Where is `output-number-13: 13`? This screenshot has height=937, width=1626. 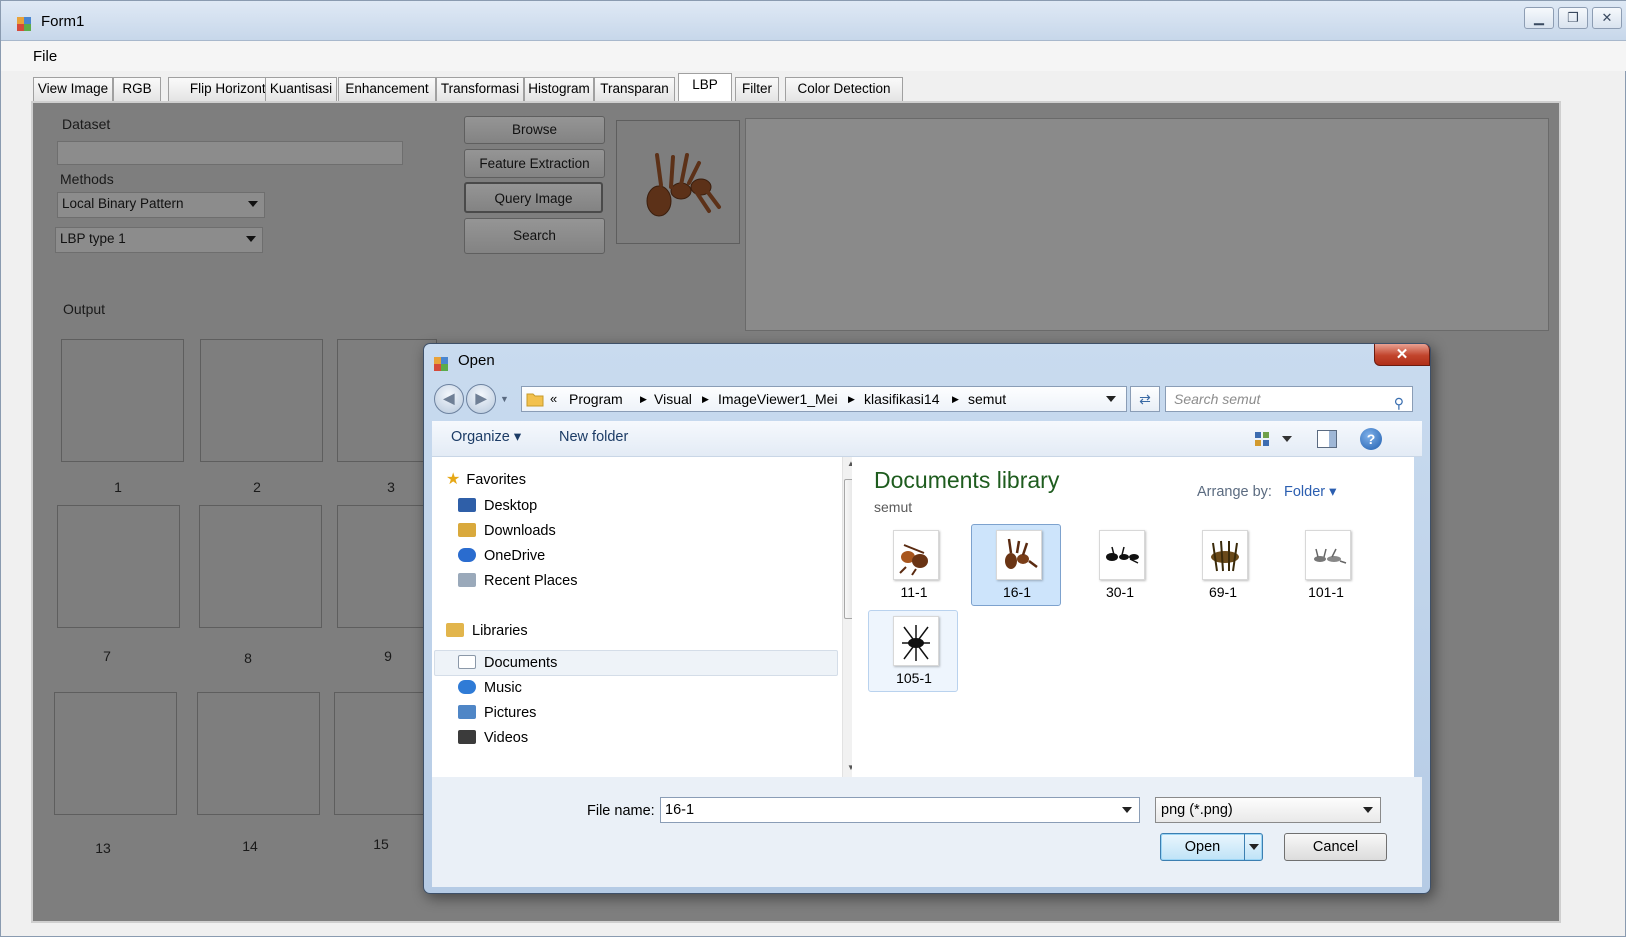
output-number-13: 13 is located at coordinates (103, 848).